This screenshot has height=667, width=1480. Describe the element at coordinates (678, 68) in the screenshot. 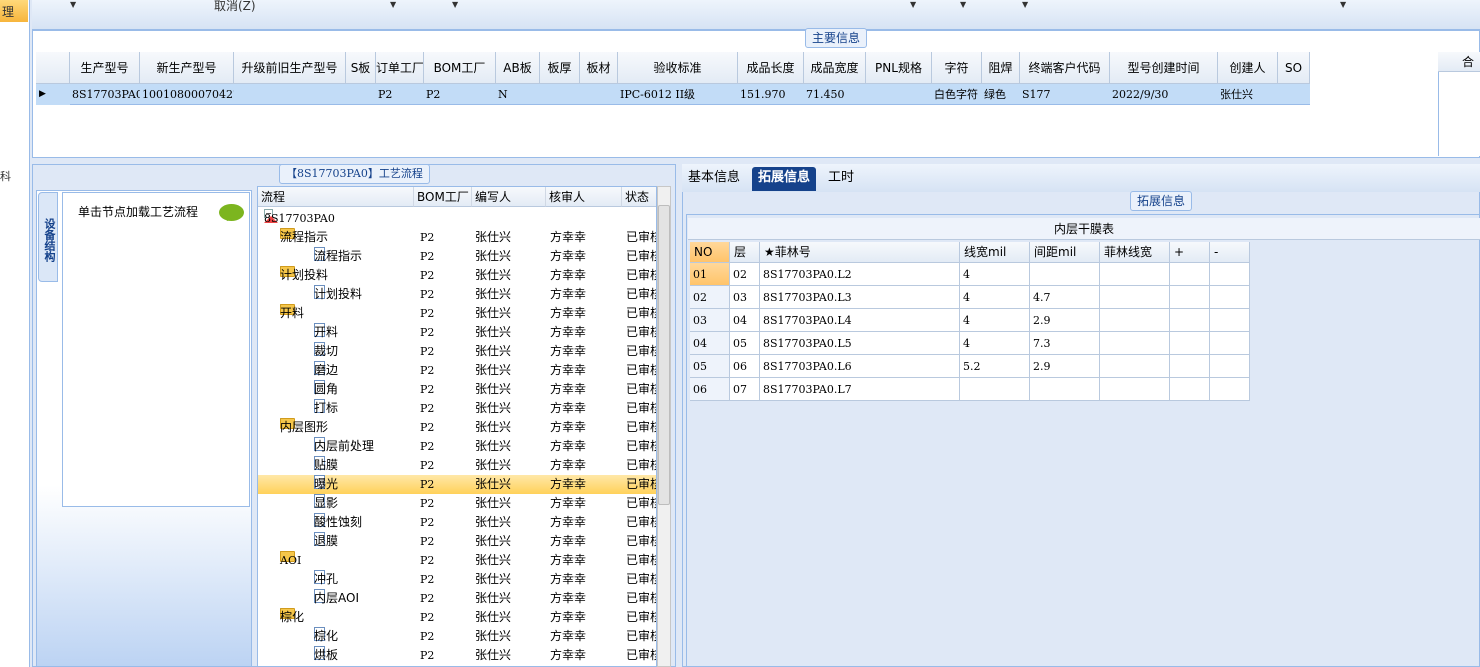

I see `col-header: 验收标准` at that location.